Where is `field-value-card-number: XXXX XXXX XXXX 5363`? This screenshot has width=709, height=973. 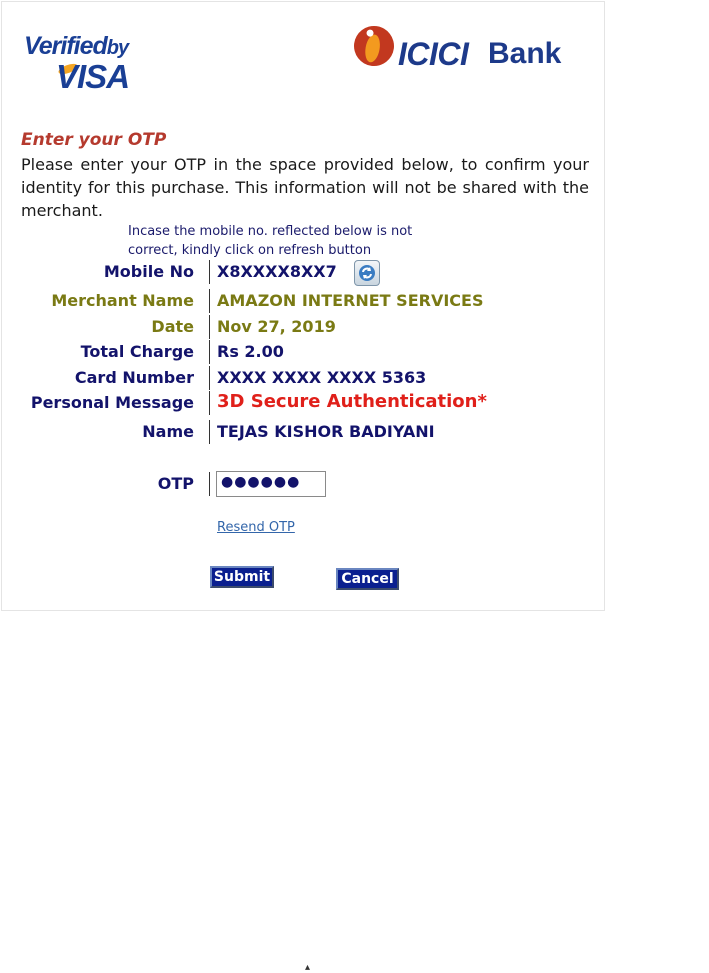 field-value-card-number: XXXX XXXX XXXX 5363 is located at coordinates (322, 377).